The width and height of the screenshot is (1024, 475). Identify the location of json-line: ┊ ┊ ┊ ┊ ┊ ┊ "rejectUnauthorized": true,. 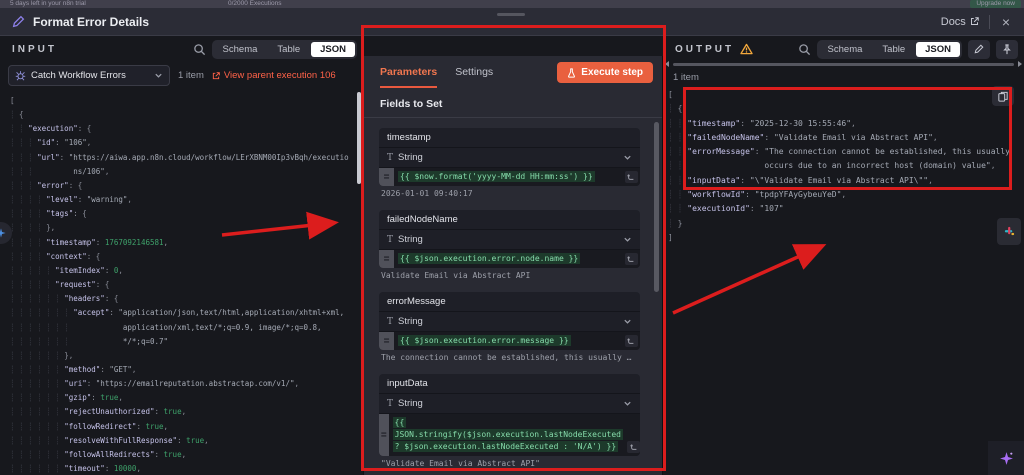
(98, 412).